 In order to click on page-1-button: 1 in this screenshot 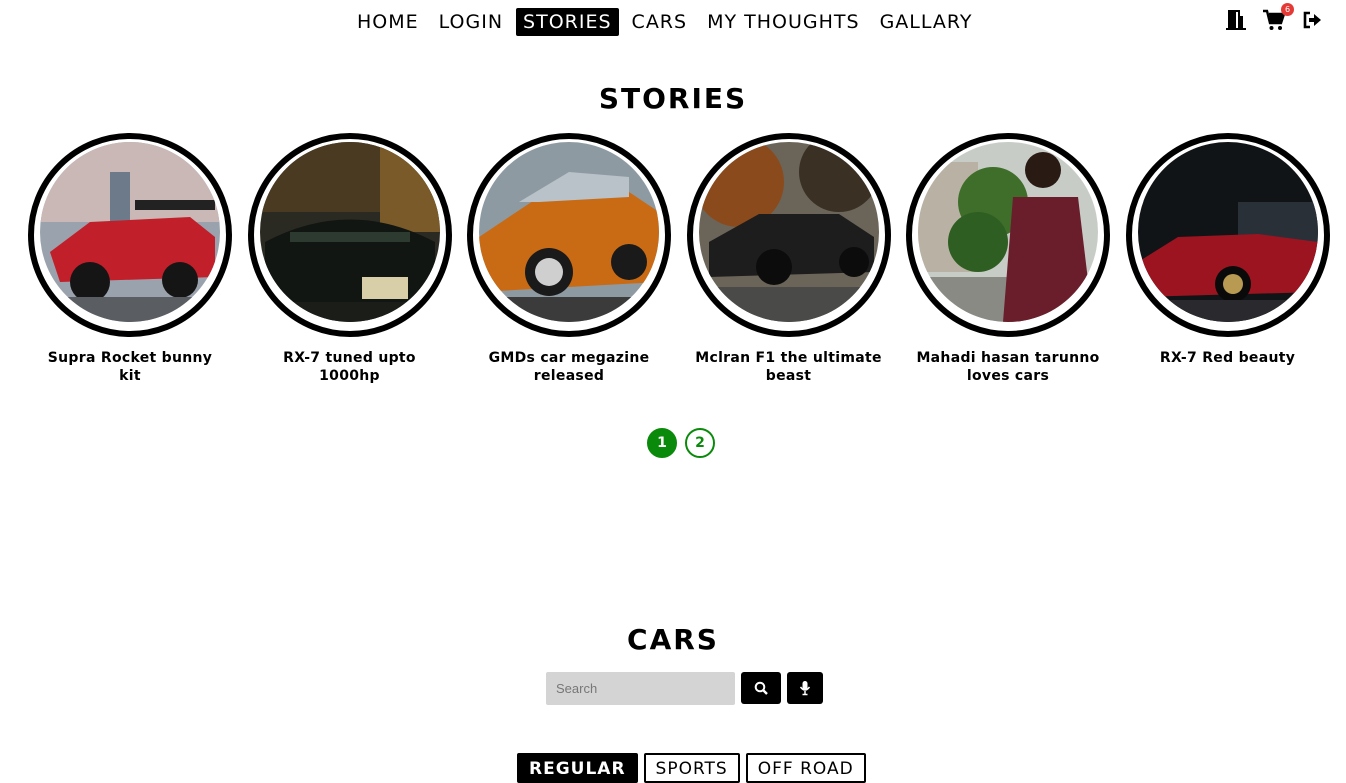, I will do `click(662, 443)`.